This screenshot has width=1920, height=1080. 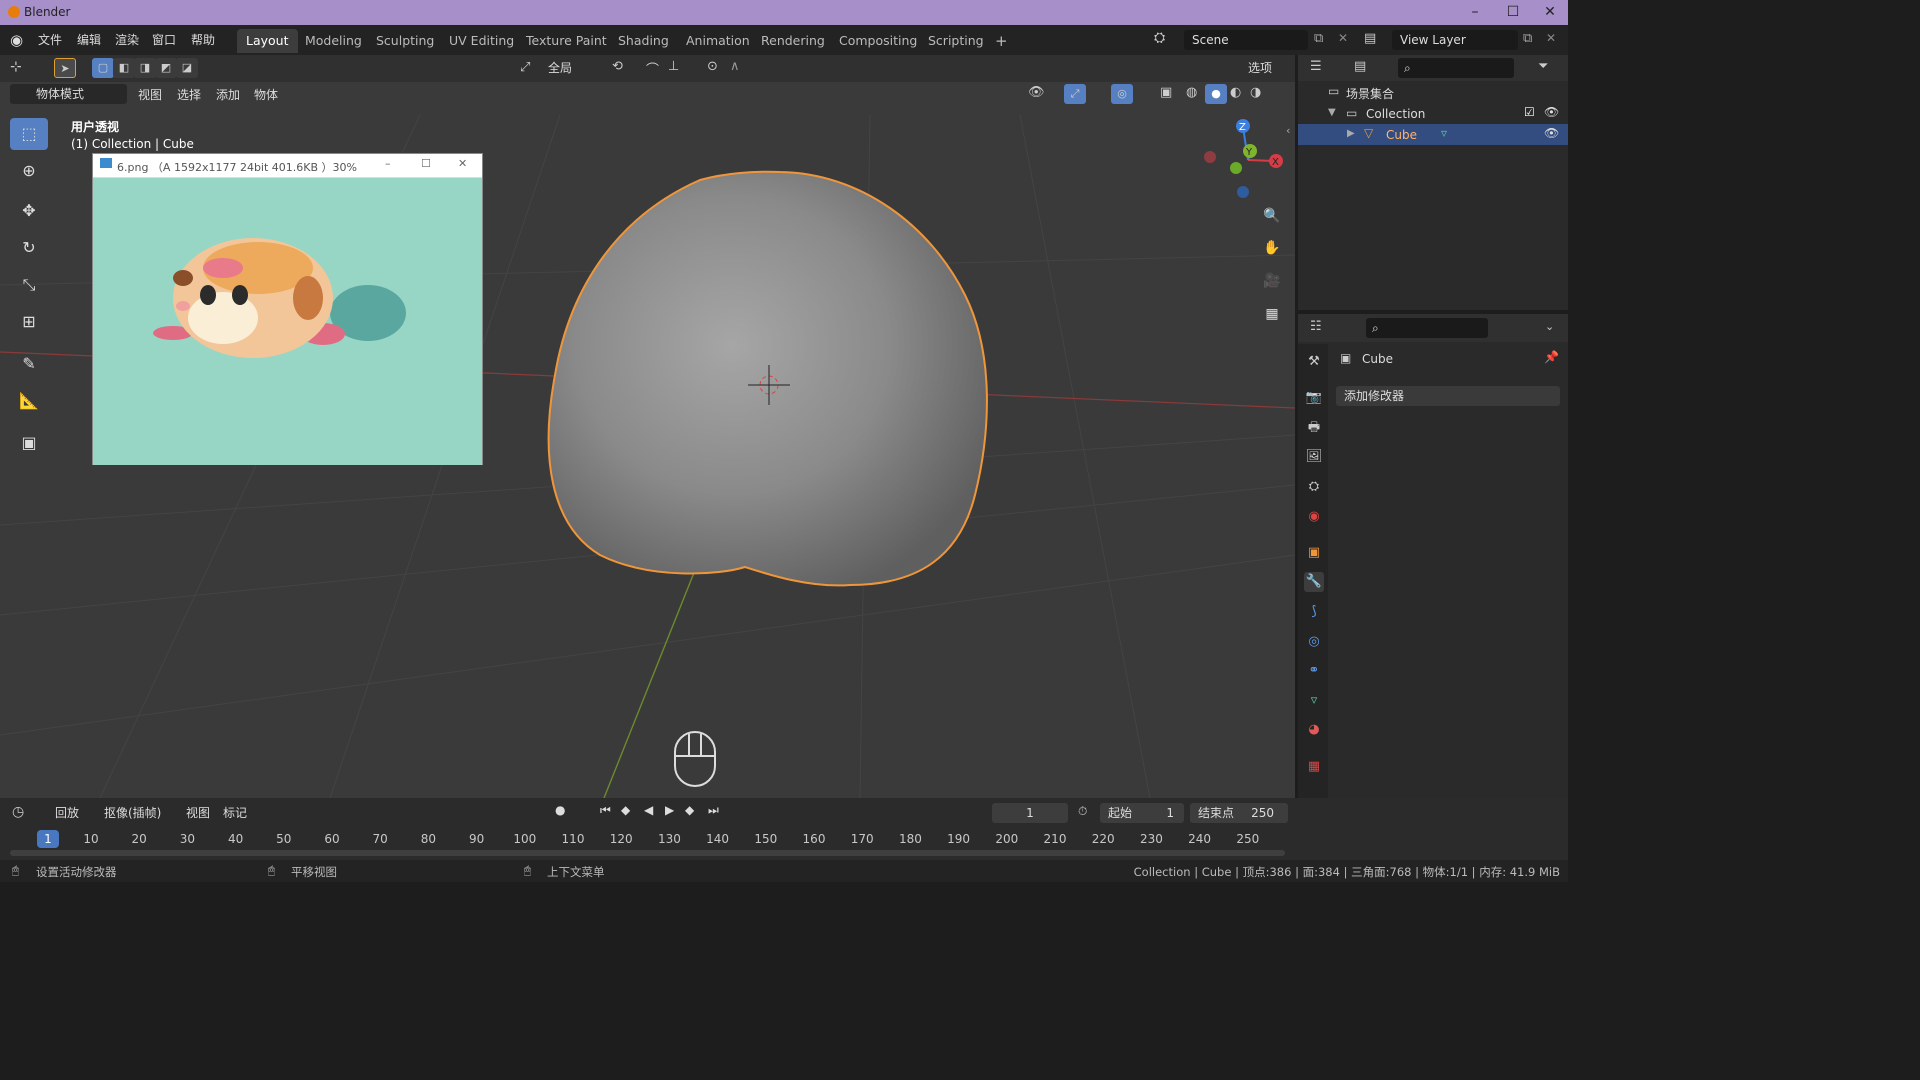 What do you see at coordinates (462, 163) in the screenshot?
I see `image-close-button: ✕` at bounding box center [462, 163].